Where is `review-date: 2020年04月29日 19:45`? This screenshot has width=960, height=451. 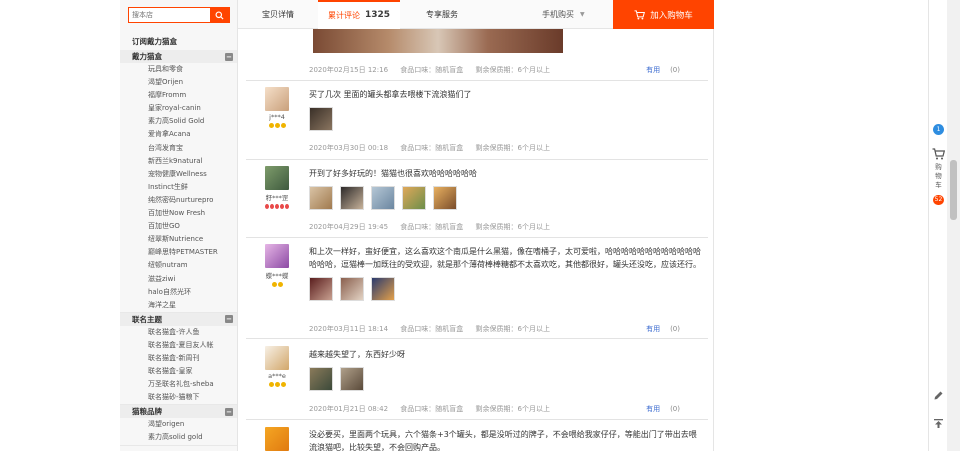
review-date: 2020年04月29日 19:45 is located at coordinates (349, 227).